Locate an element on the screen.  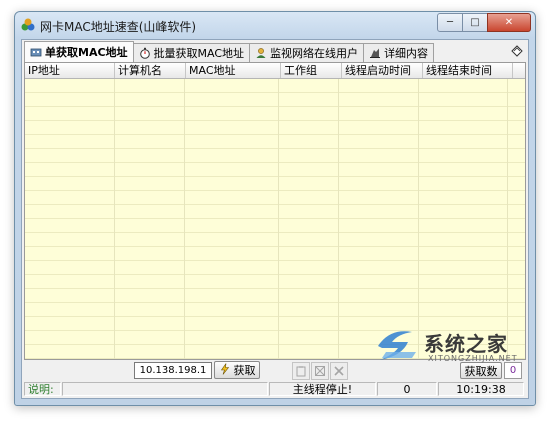
column-header-thread-start: 线程启动时间 is located at coordinates (382, 70).